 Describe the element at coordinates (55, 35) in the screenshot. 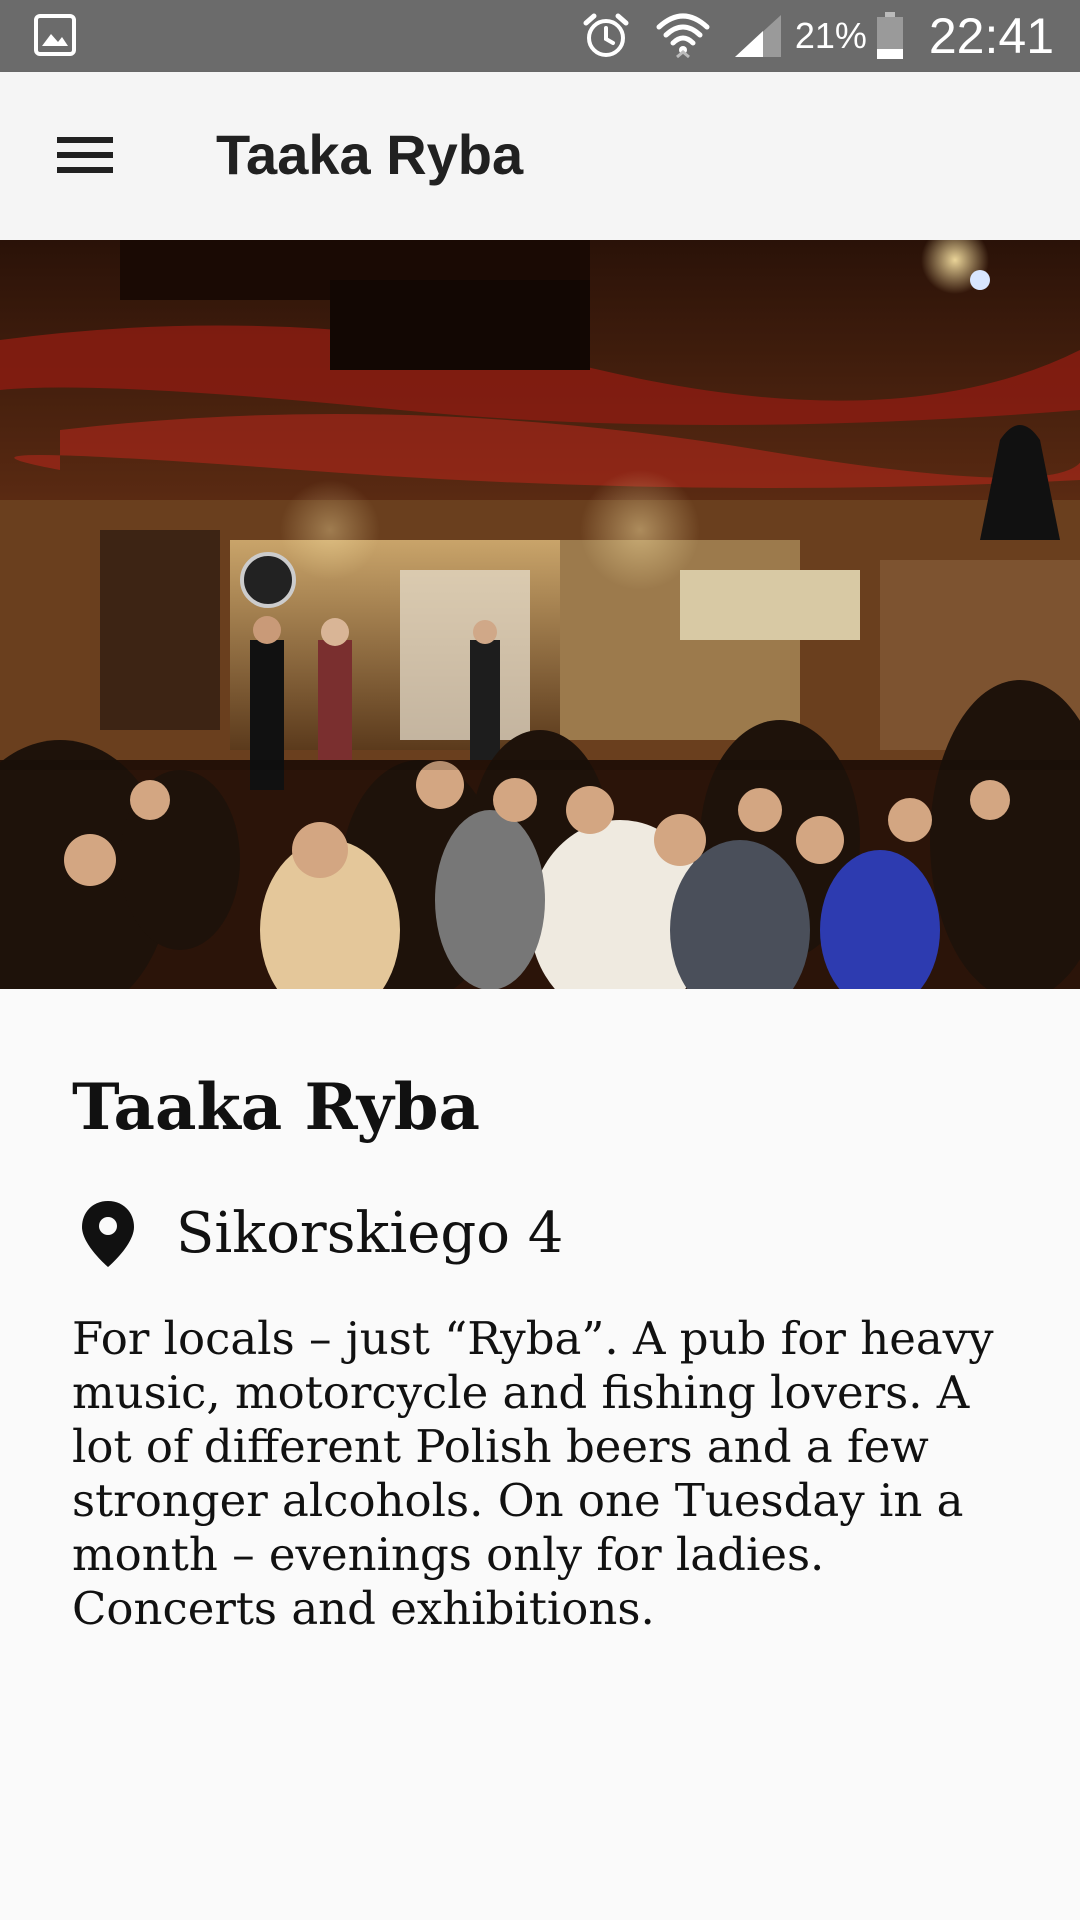

I see `gallery-icon` at that location.